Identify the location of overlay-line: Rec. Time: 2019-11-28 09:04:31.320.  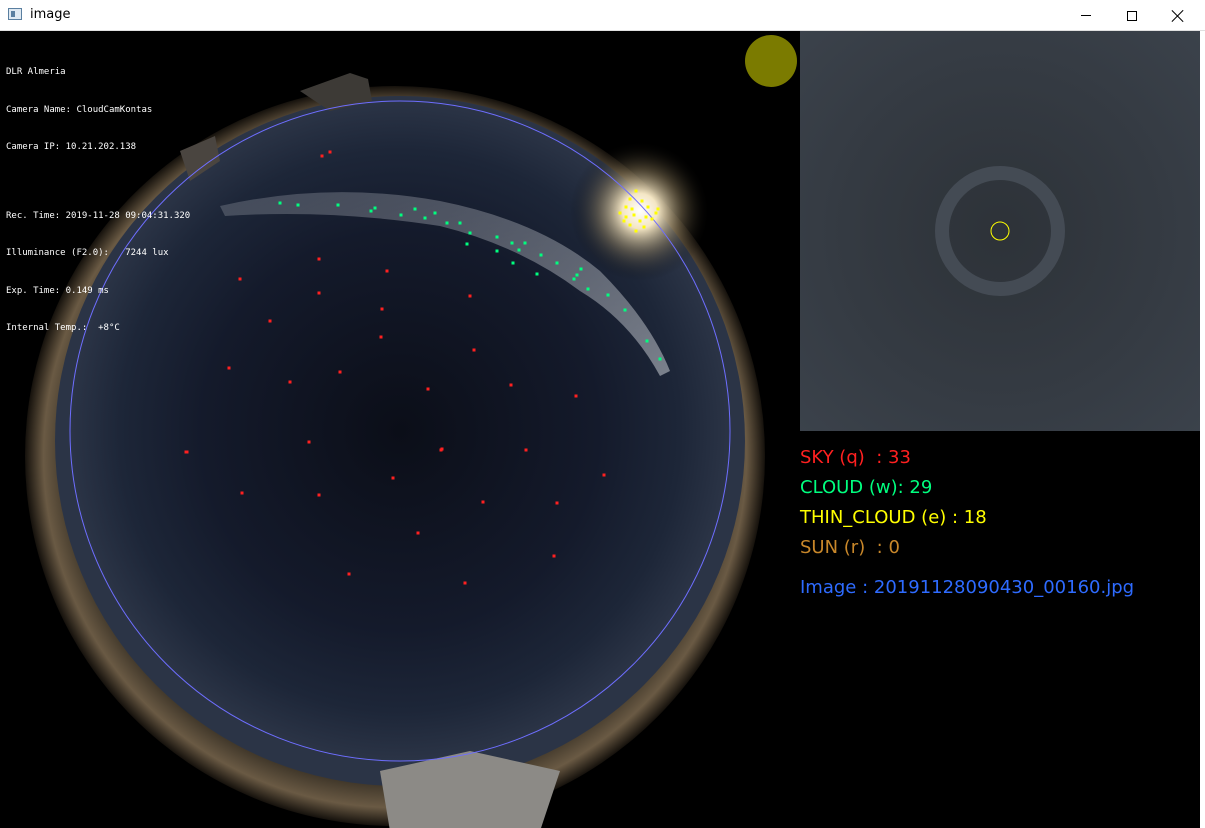
(98, 215).